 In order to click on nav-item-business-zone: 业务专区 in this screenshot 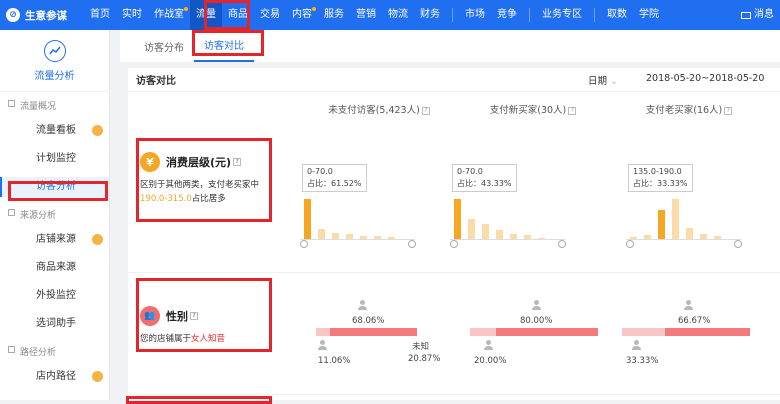, I will do `click(562, 15)`.